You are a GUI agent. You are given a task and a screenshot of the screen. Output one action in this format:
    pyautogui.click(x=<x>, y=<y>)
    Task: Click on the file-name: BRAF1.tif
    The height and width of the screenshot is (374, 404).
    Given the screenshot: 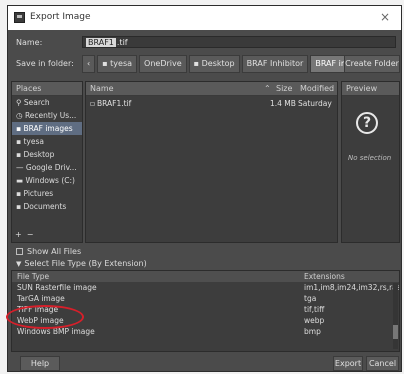 What is the action you would take?
    pyautogui.click(x=114, y=103)
    